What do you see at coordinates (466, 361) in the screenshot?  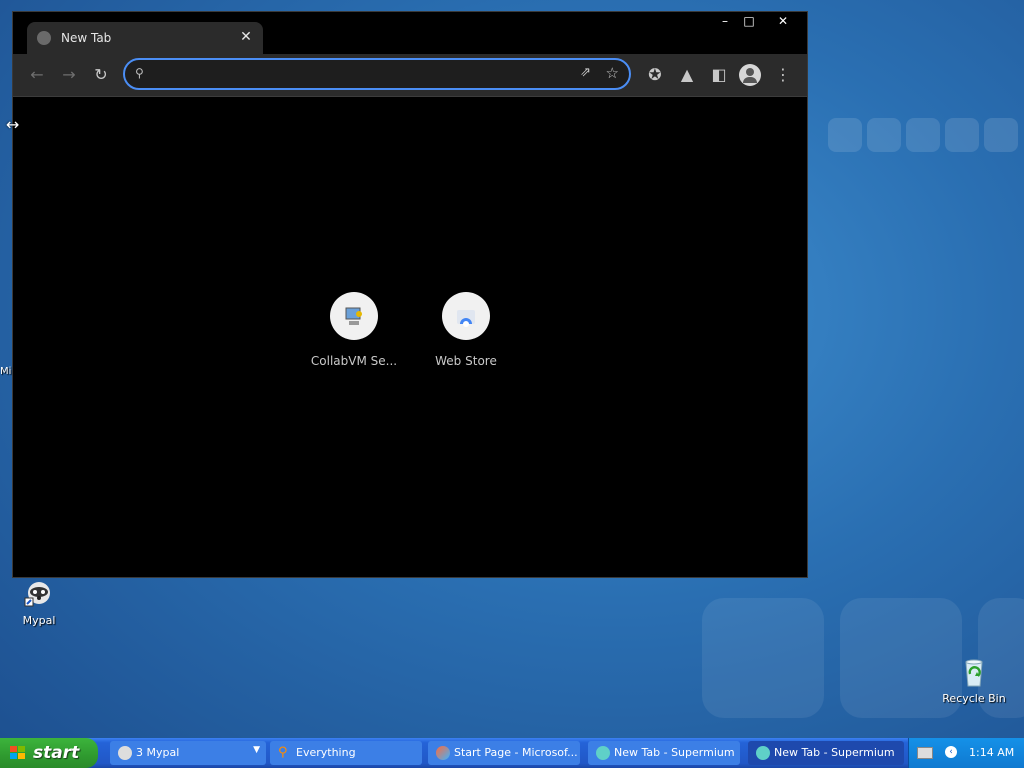 I see `shortcut-label: Web Store` at bounding box center [466, 361].